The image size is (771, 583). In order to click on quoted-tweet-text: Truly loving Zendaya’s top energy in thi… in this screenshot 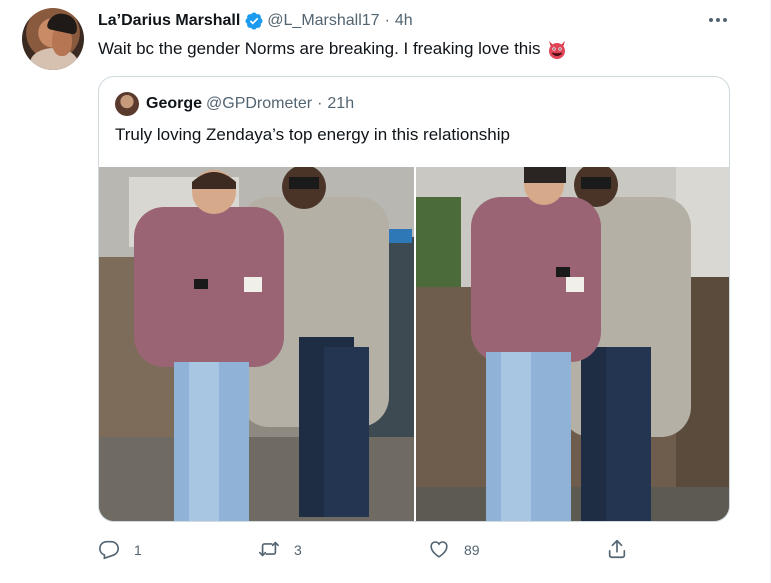, I will do `click(312, 134)`.